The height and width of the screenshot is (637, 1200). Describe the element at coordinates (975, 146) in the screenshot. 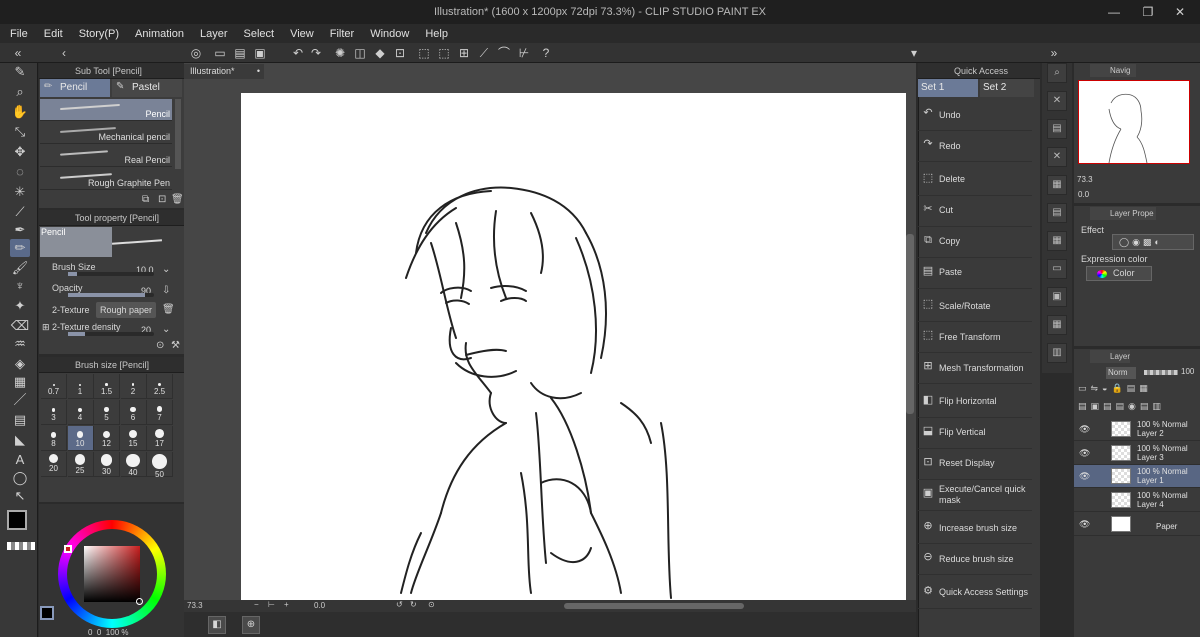

I see `quick-access-item: ↷ Redo` at that location.